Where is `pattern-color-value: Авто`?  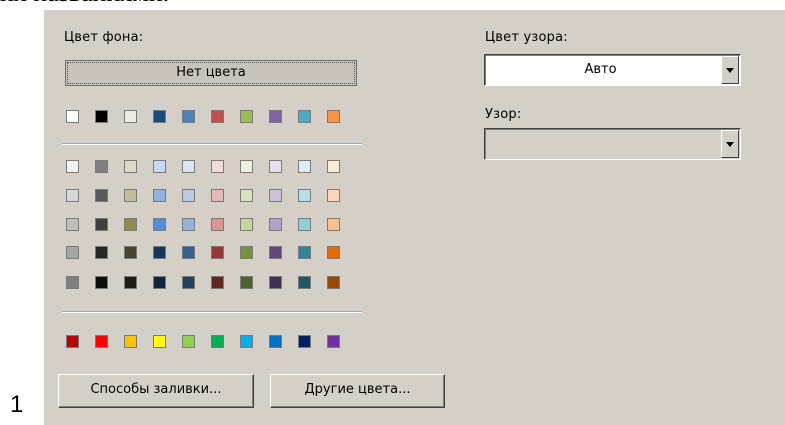 pattern-color-value: Авто is located at coordinates (600, 69).